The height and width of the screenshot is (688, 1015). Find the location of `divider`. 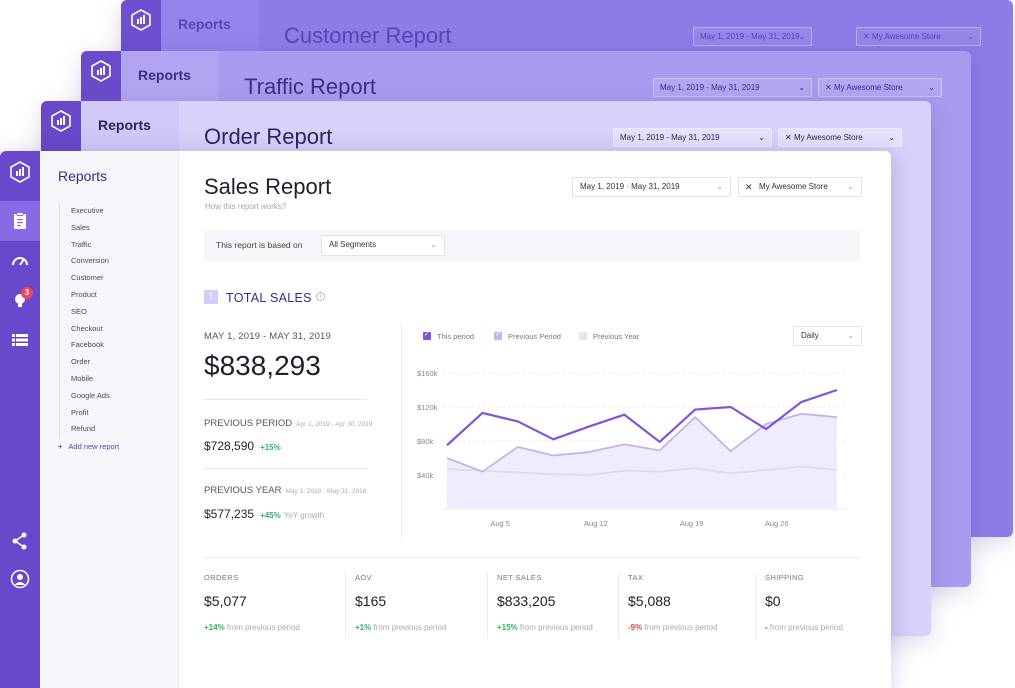

divider is located at coordinates (285, 468).